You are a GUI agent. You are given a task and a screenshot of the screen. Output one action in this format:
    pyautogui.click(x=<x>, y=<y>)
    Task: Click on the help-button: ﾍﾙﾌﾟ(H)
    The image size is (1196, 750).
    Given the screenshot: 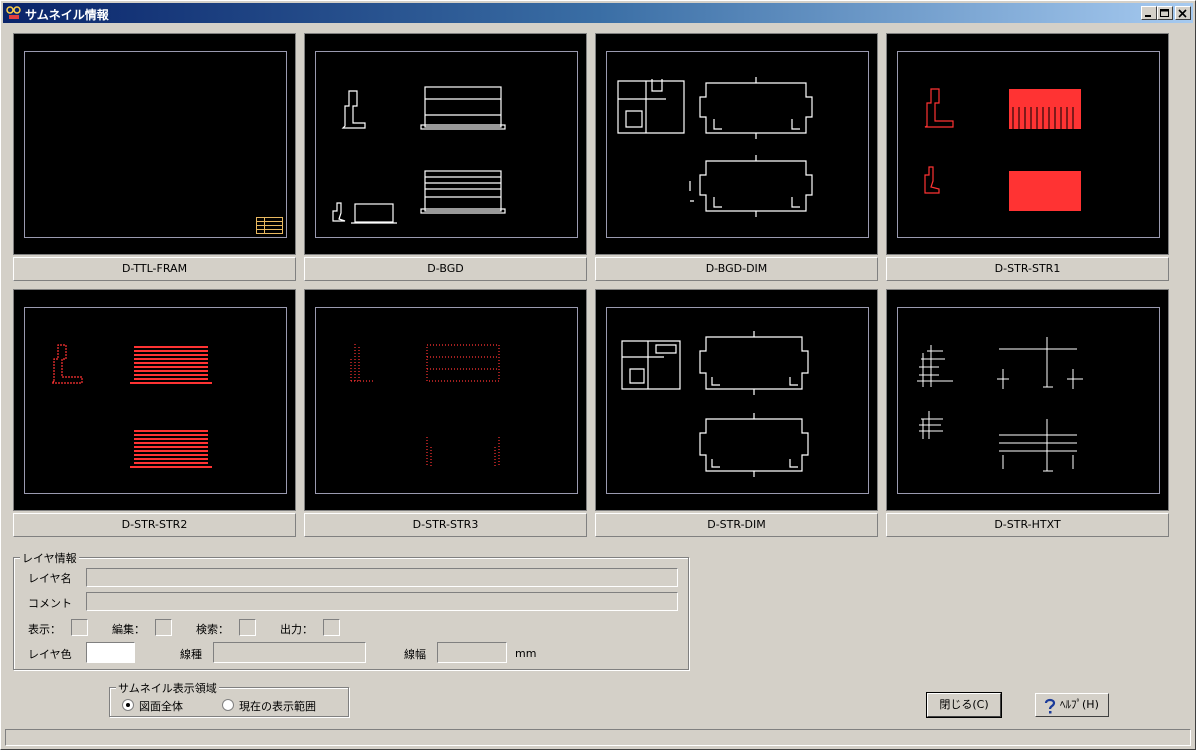 What is the action you would take?
    pyautogui.click(x=1072, y=705)
    